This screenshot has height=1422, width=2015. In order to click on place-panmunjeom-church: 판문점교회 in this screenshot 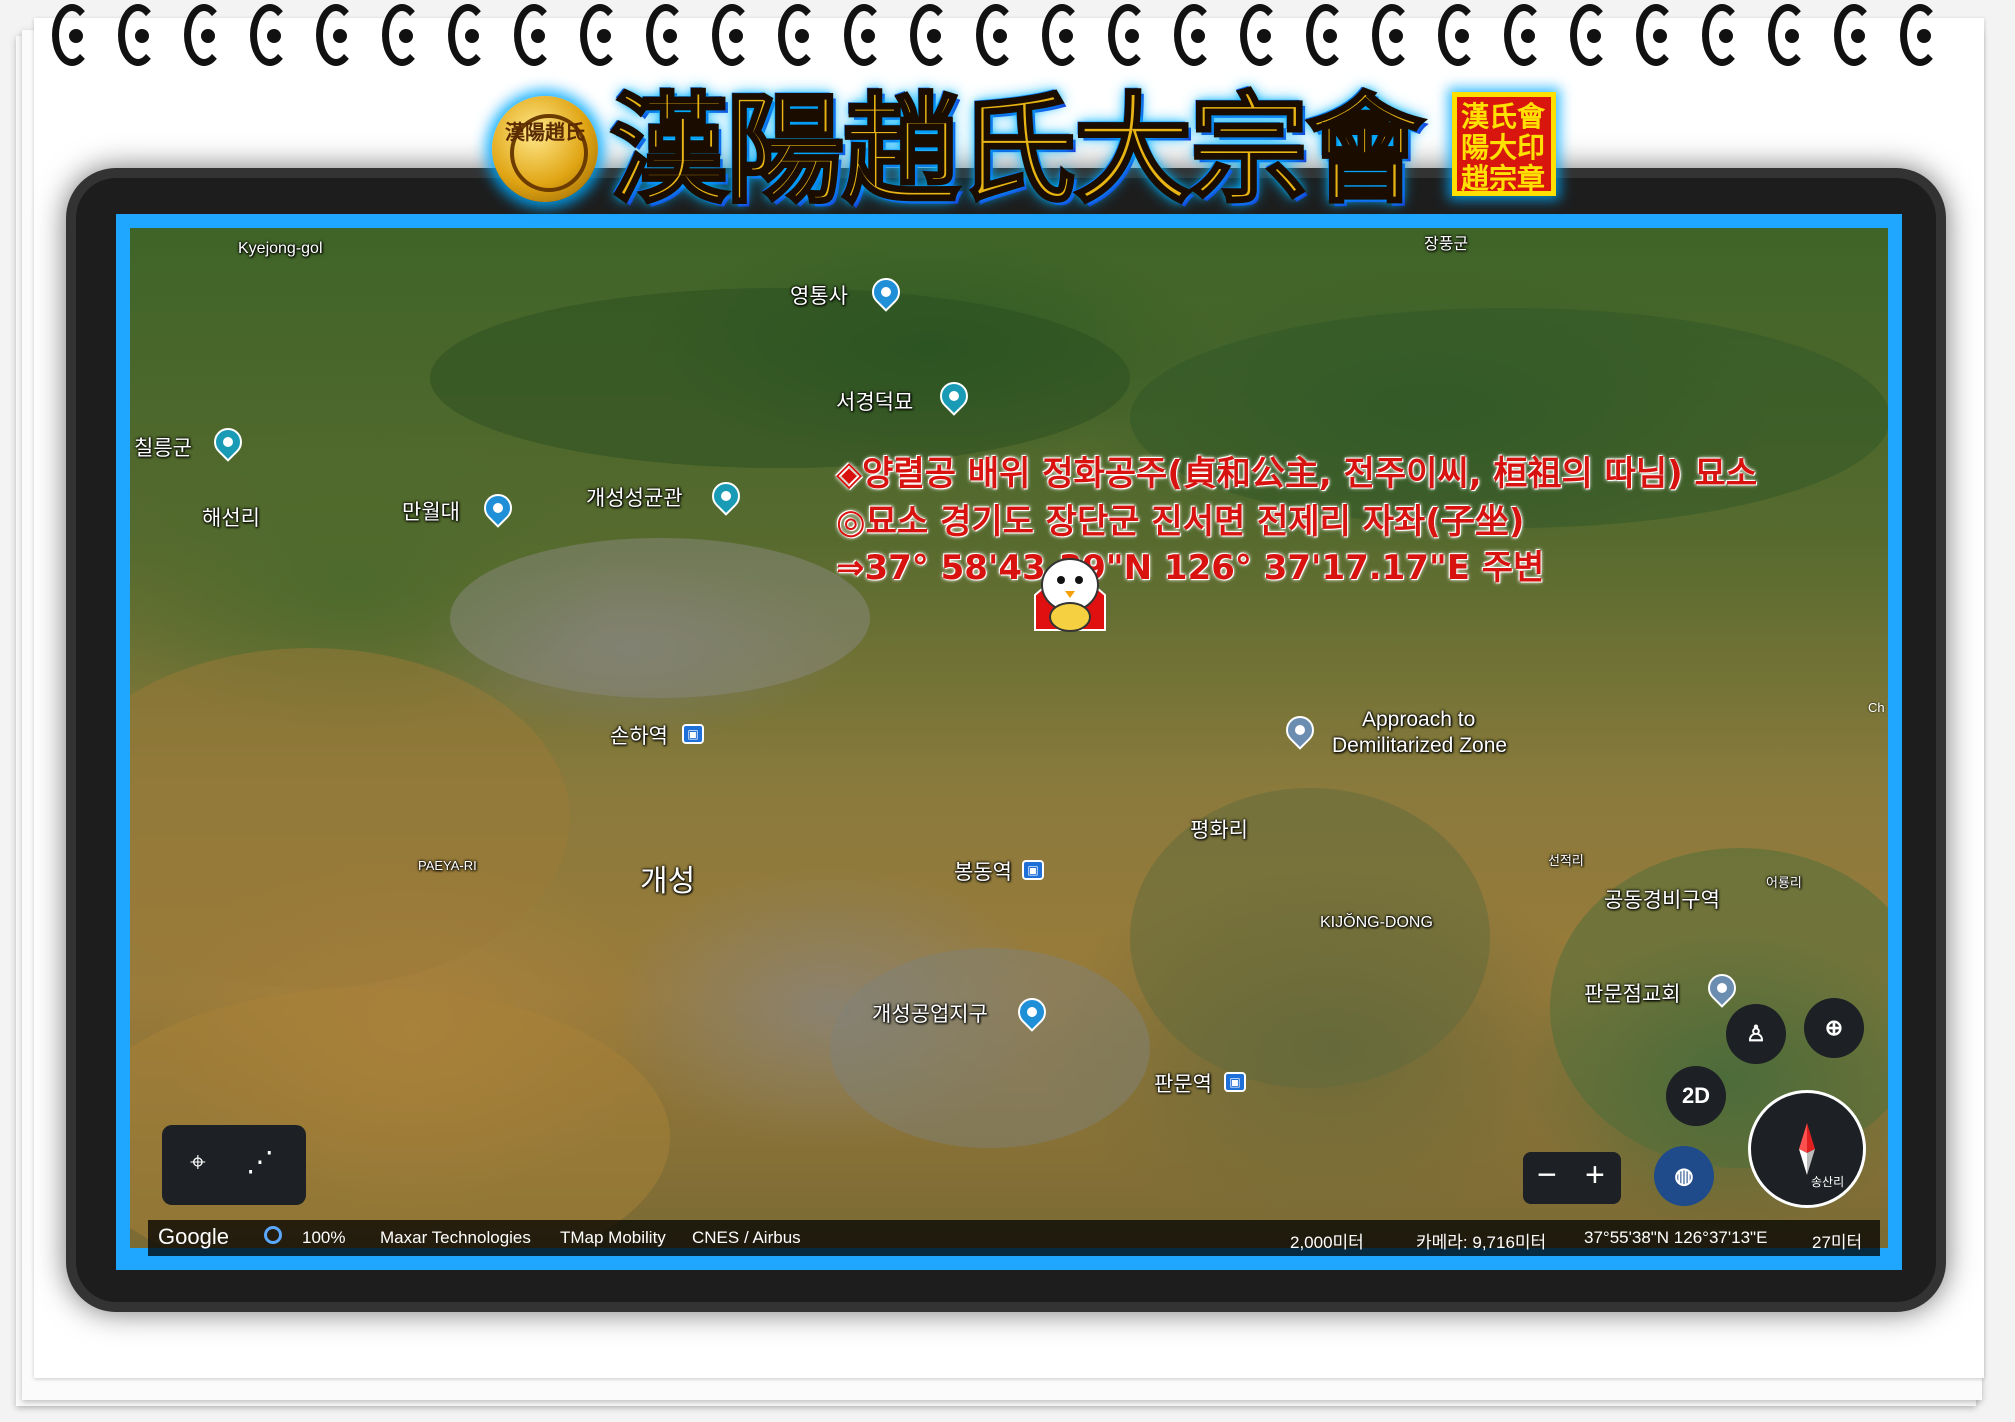, I will do `click(1632, 993)`.